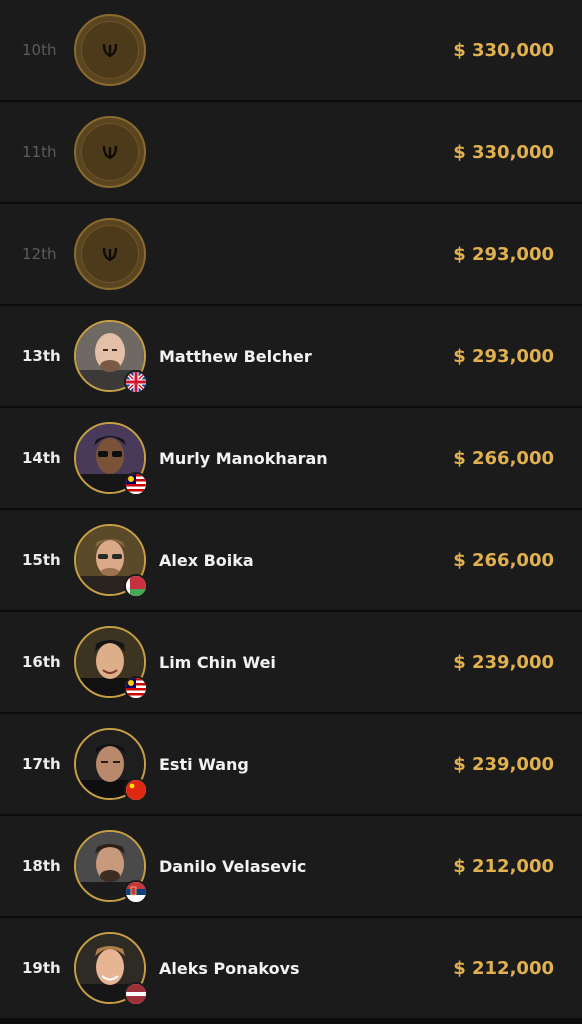 The width and height of the screenshot is (582, 1024). Describe the element at coordinates (291, 663) in the screenshot. I see `result-row: 16th Lim Chin Wei $ 239,000` at that location.